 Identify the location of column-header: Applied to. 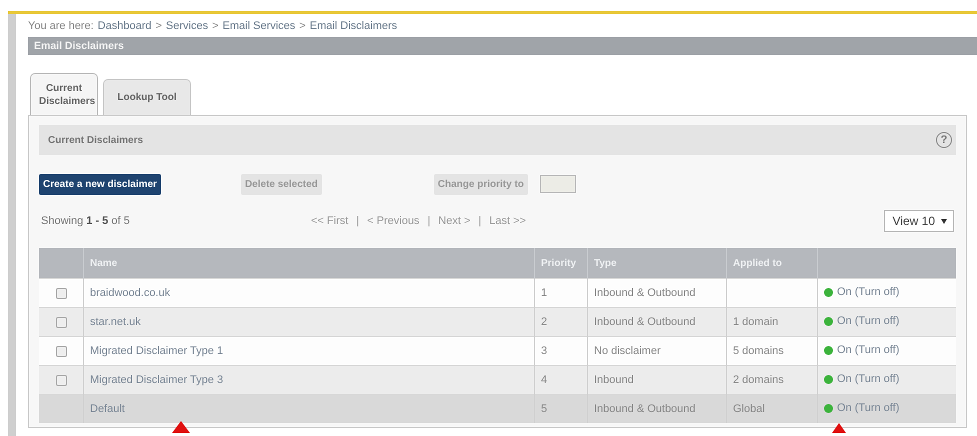
(772, 263).